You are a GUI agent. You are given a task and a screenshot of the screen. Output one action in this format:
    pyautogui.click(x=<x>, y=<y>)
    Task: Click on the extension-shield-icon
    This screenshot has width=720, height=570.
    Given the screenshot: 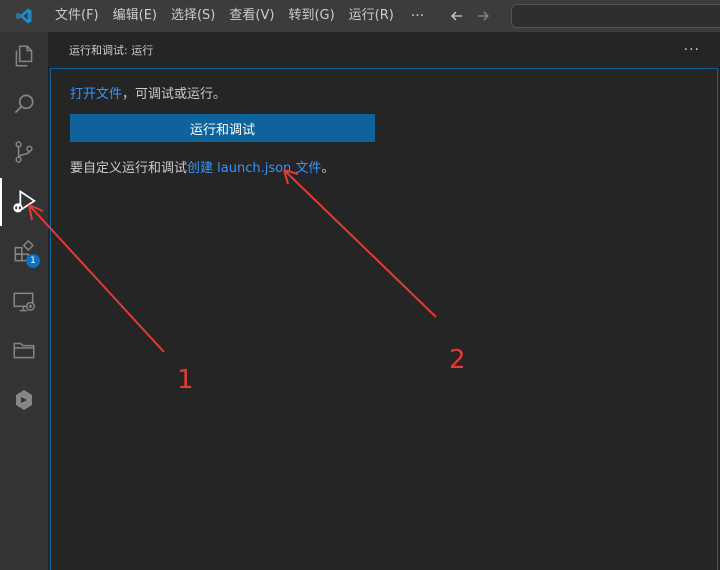 What is the action you would take?
    pyautogui.click(x=24, y=400)
    